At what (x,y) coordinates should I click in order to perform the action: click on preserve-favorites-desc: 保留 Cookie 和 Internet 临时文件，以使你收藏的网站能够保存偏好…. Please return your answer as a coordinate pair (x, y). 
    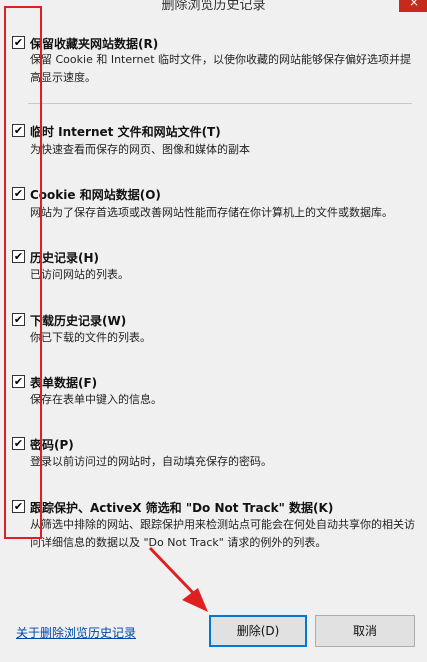
    Looking at the image, I should click on (220, 68).